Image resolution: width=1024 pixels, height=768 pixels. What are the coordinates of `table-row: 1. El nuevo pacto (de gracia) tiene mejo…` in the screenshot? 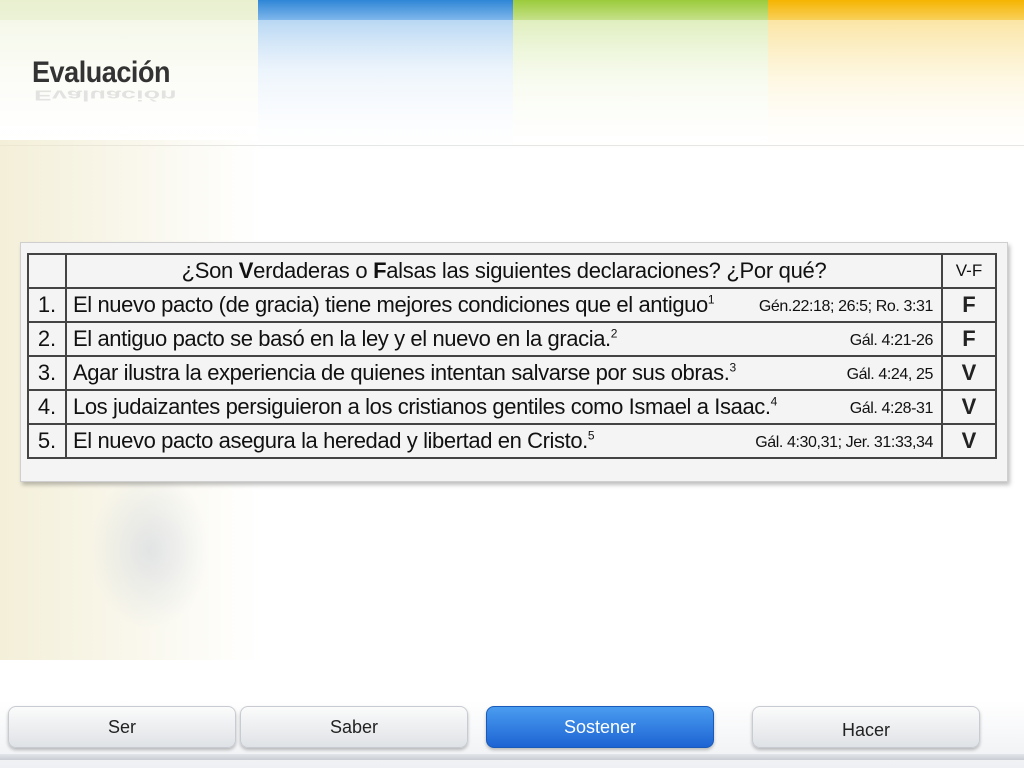 It's located at (512, 305).